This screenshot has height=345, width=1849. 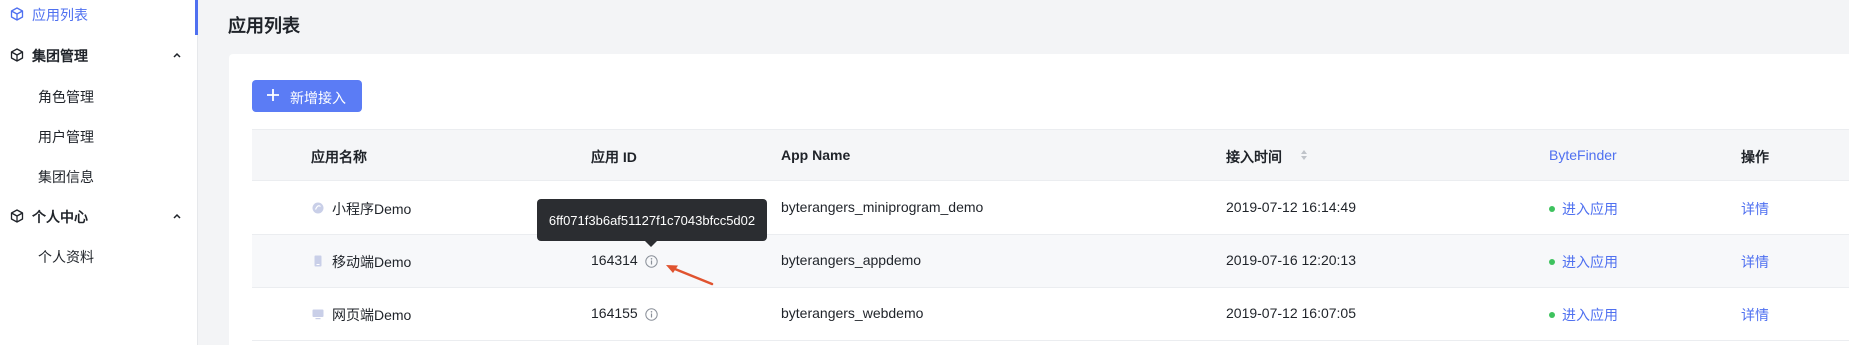 I want to click on miniprogram-icon, so click(x=318, y=208).